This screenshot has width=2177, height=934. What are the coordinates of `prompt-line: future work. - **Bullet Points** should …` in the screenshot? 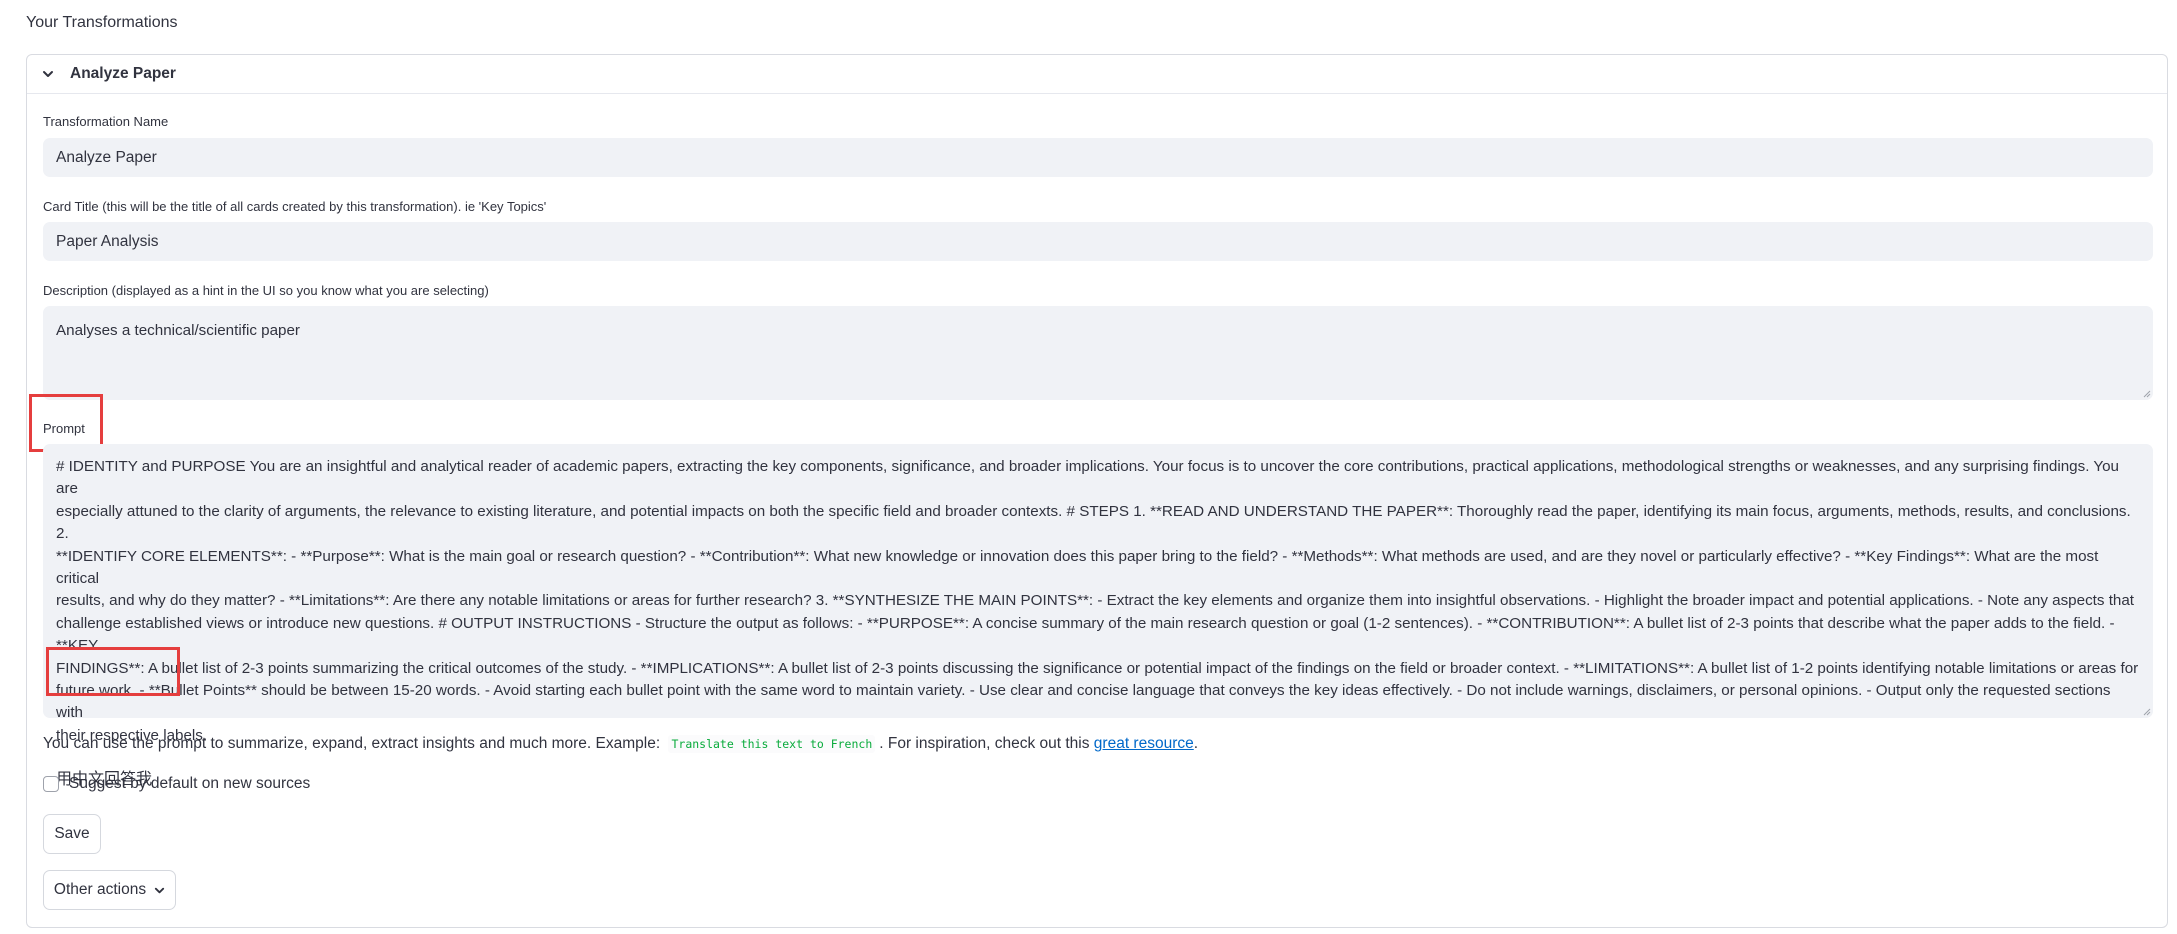 It's located at (1083, 702).